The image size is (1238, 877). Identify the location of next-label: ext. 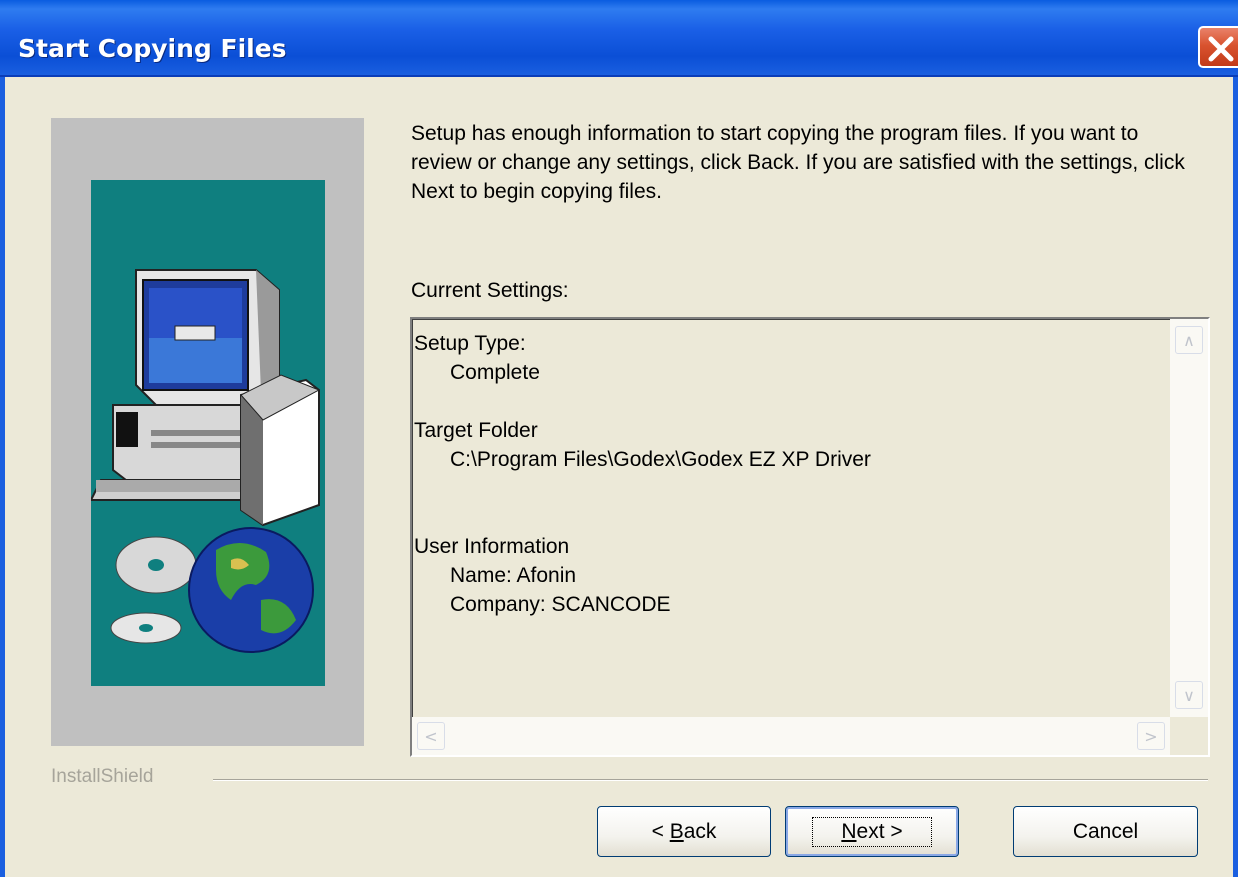
(870, 831).